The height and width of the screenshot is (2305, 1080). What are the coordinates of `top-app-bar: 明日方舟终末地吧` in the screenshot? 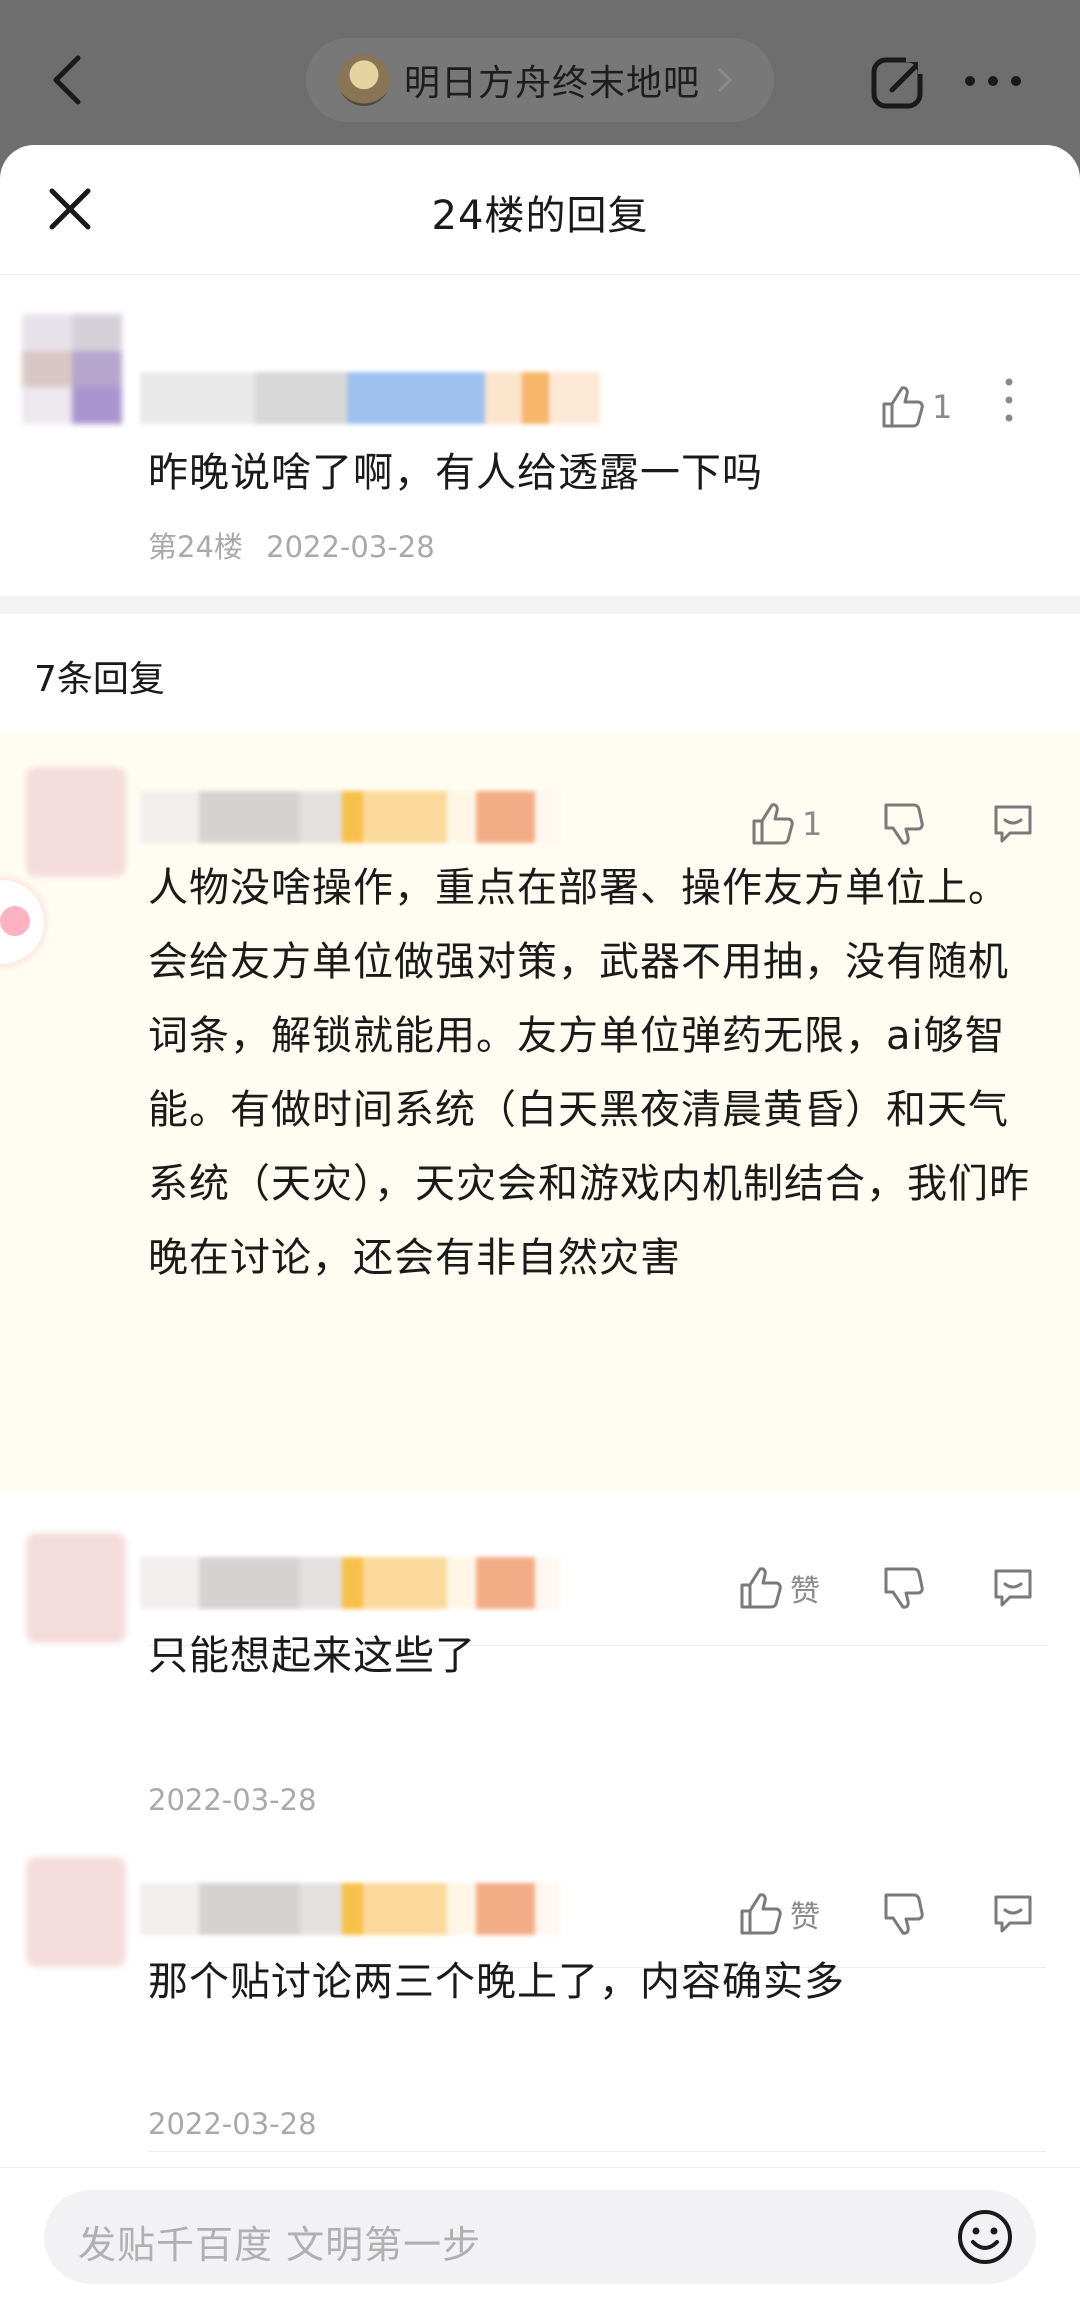 It's located at (540, 75).